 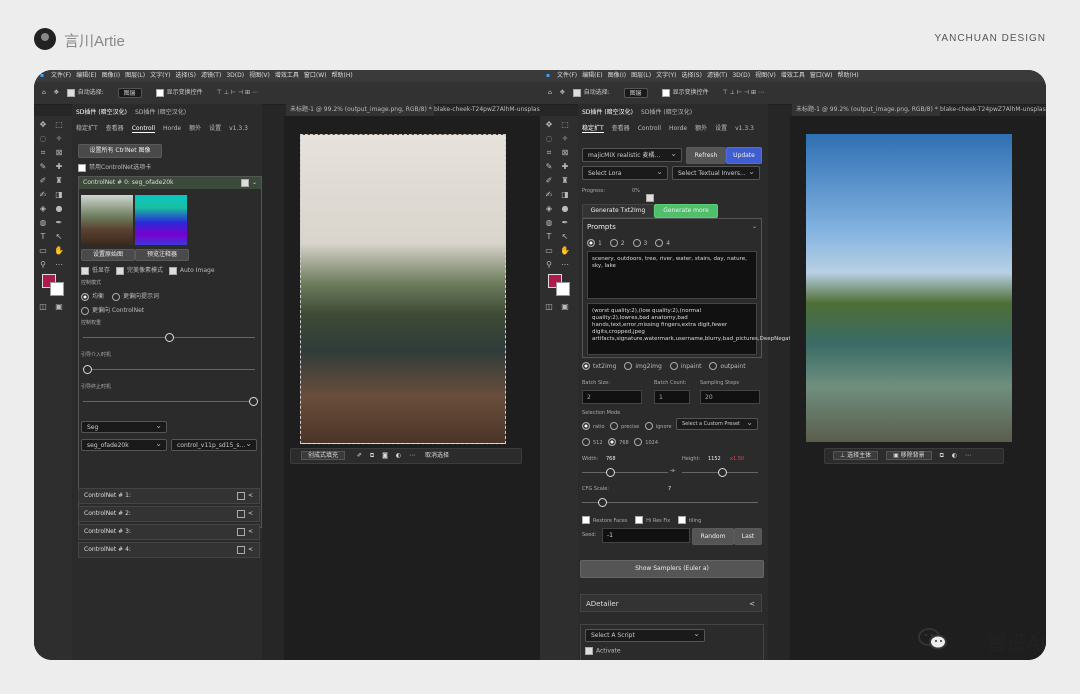 What do you see at coordinates (565, 139) in the screenshot?
I see `magic-wand-icon: ✧` at bounding box center [565, 139].